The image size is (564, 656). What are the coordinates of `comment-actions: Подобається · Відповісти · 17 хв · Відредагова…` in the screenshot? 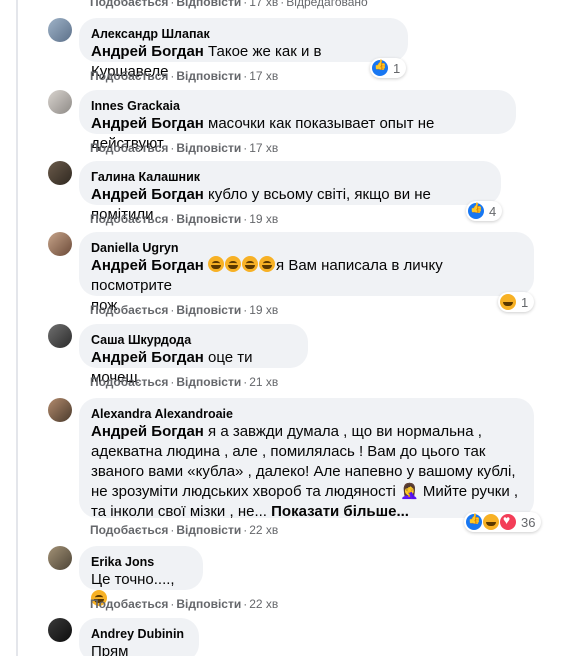 It's located at (229, 5).